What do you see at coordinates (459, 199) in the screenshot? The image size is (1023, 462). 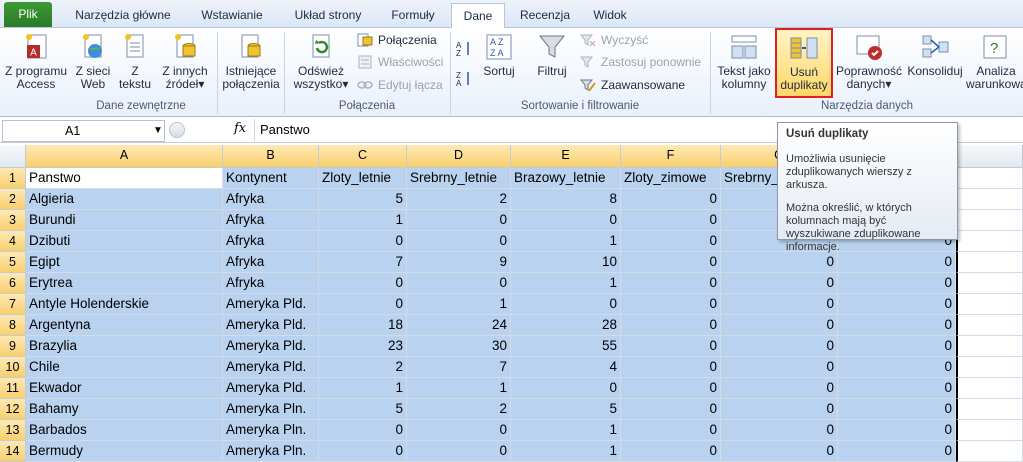 I see `cell-d-2: 2` at bounding box center [459, 199].